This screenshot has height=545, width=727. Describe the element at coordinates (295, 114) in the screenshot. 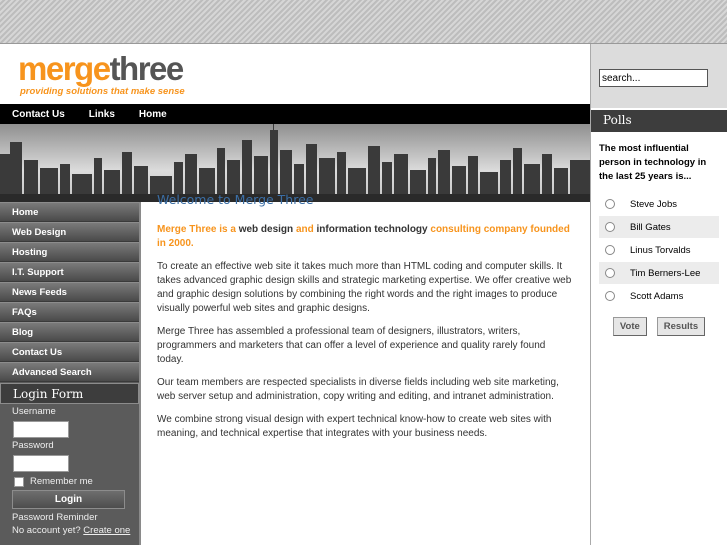

I see `top-navigation: Contact Us Links Home` at that location.